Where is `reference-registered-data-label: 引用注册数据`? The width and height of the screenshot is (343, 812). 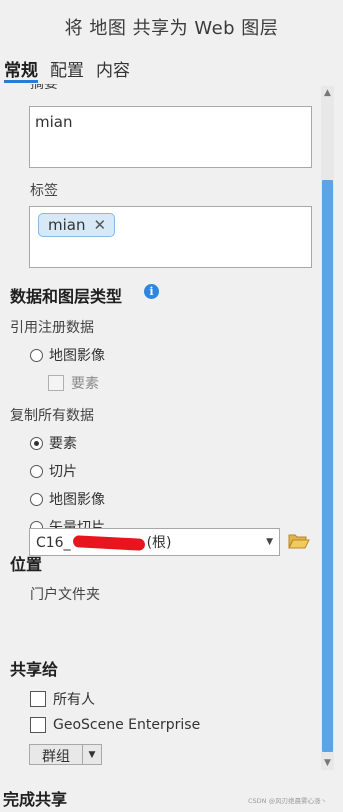 reference-registered-data-label: 引用注册数据 is located at coordinates (52, 328).